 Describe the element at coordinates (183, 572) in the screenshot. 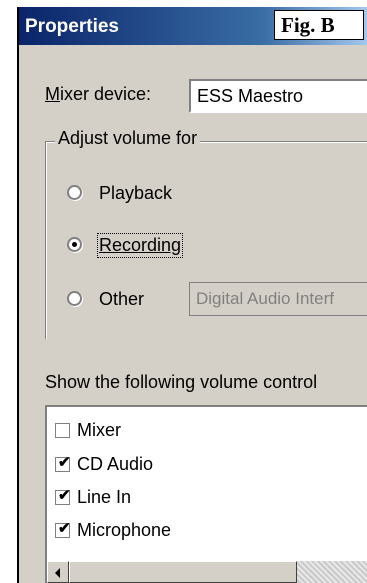

I see `scroll-thumb` at that location.